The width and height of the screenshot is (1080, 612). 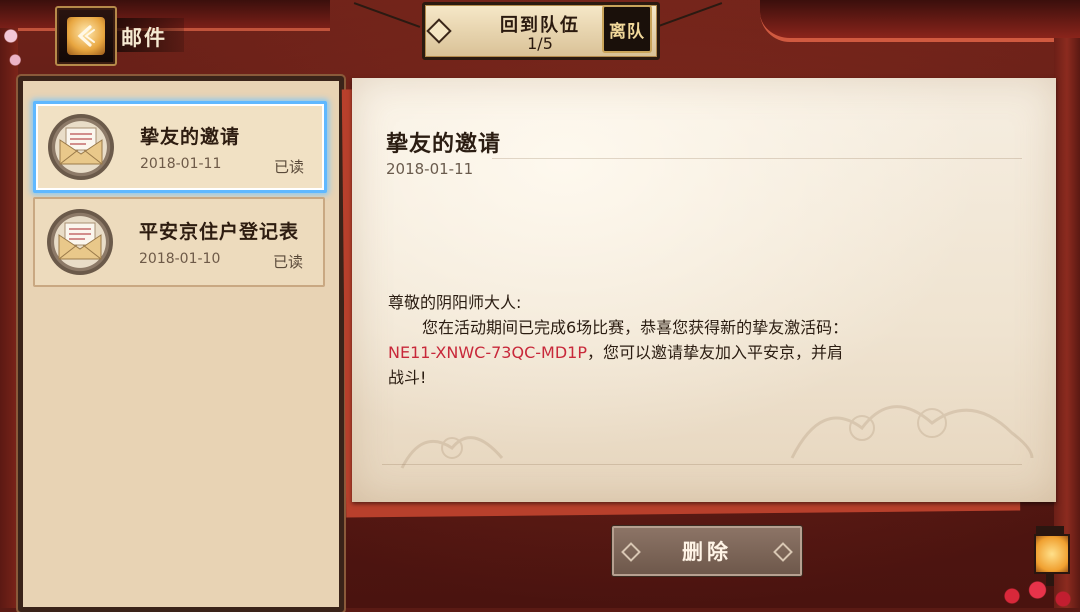 I want to click on mail-date: 2018-01-10, so click(x=180, y=259).